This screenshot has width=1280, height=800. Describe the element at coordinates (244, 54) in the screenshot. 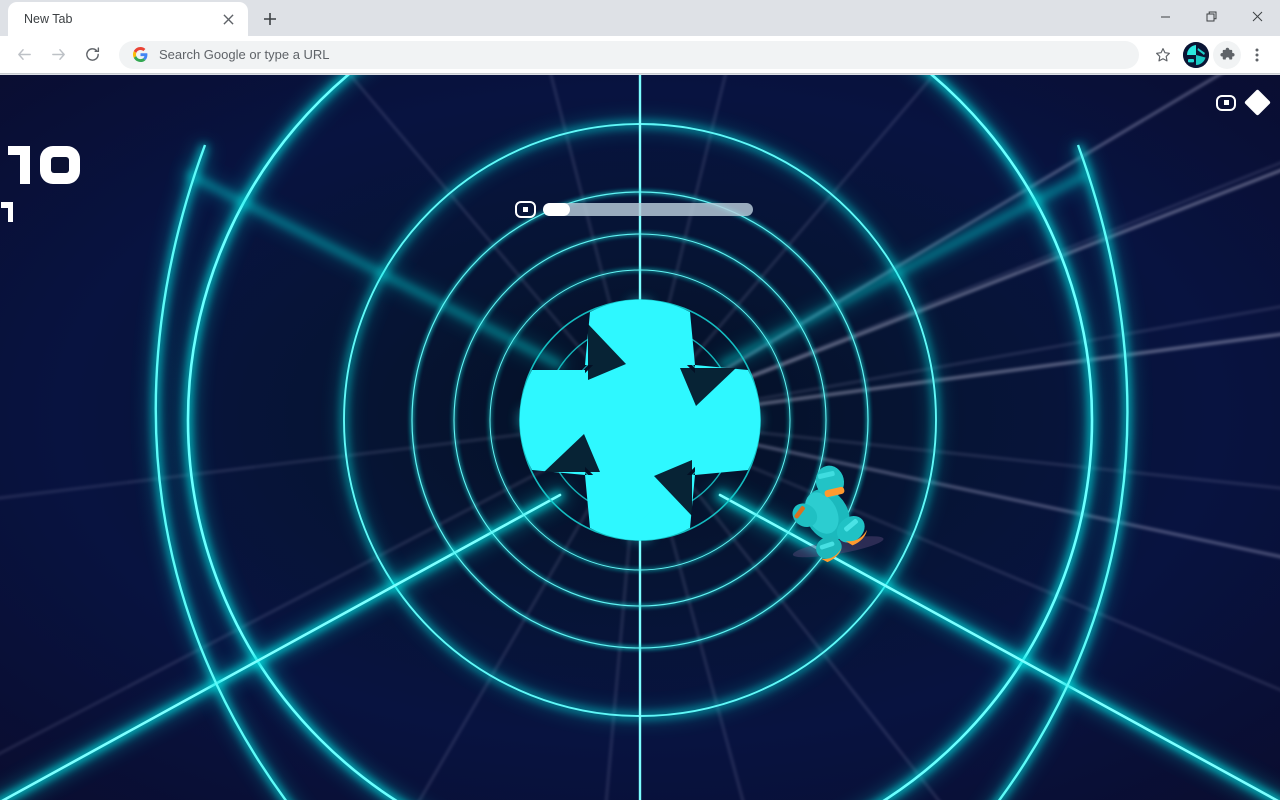

I see `omnibox-placeholder: Search Google or type a URL` at that location.